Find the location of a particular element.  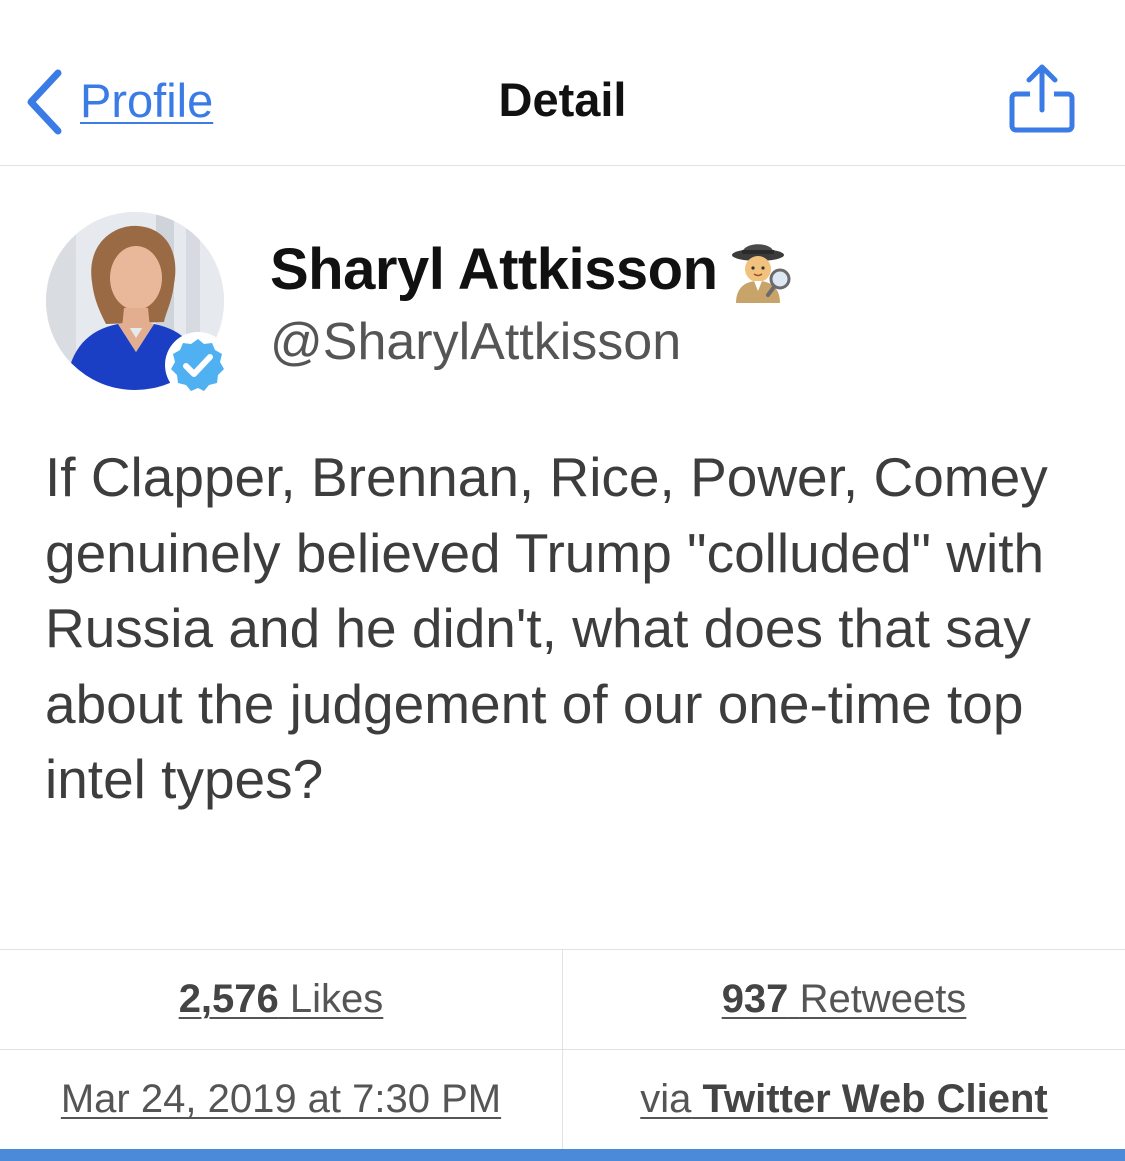

likes-count: 2,576 is located at coordinates (228, 999).